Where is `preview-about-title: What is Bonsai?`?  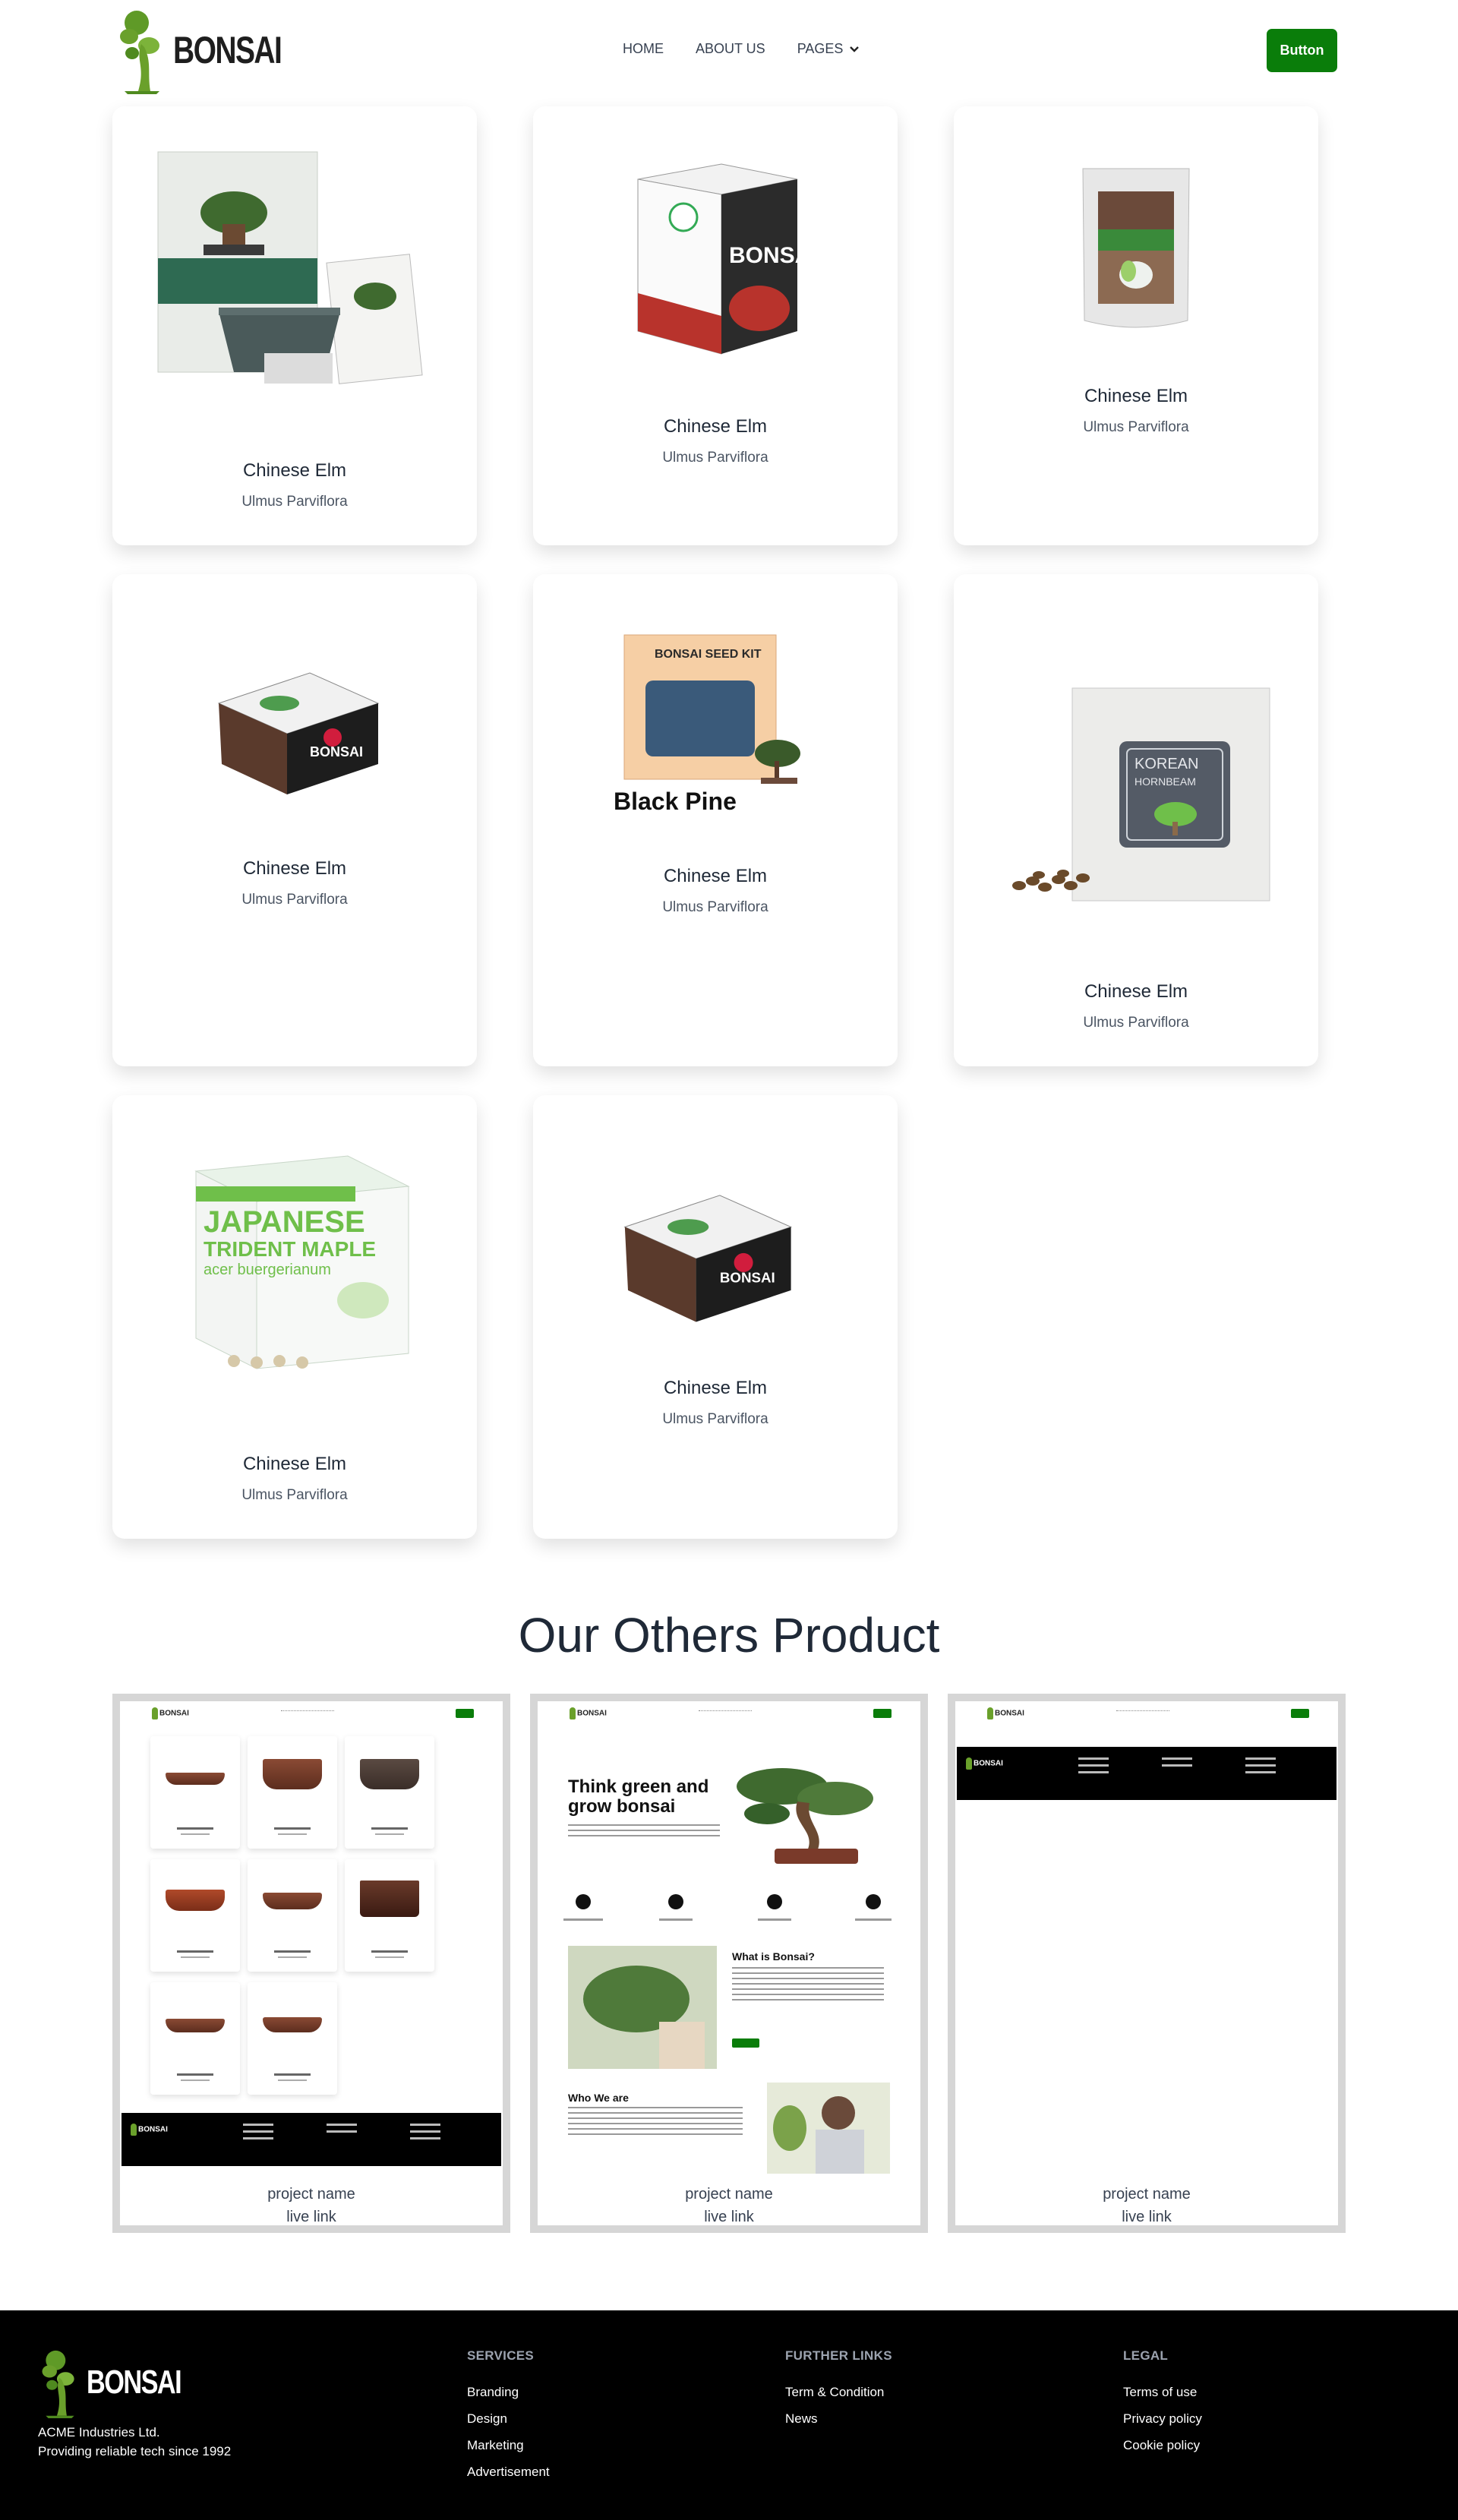
preview-about-title: What is Bonsai? is located at coordinates (773, 1957).